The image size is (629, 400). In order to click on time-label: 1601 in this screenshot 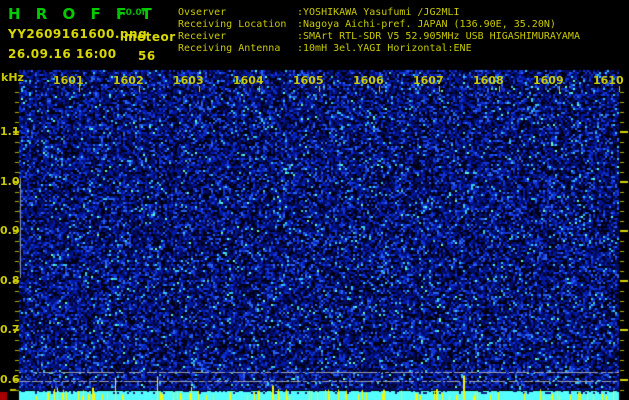, I will do `click(68, 80)`.